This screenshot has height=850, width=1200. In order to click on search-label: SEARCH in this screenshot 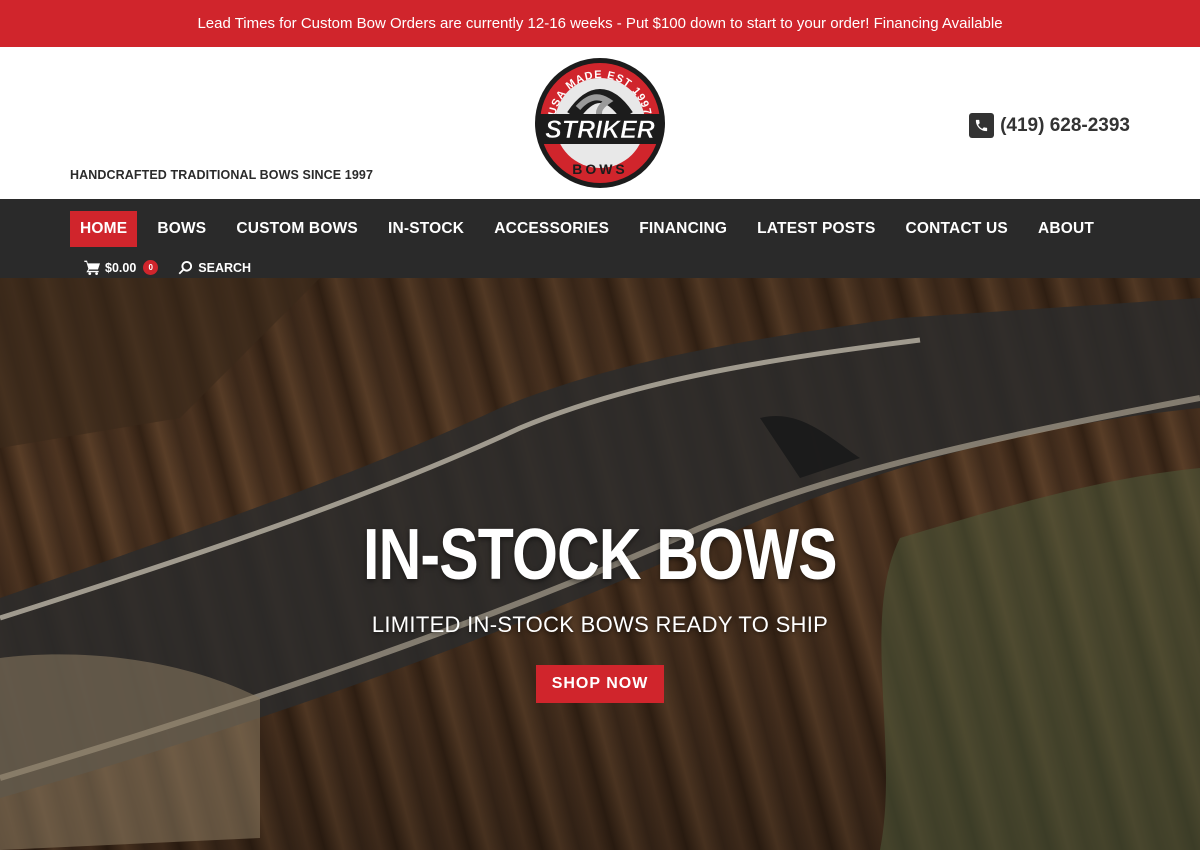, I will do `click(225, 267)`.